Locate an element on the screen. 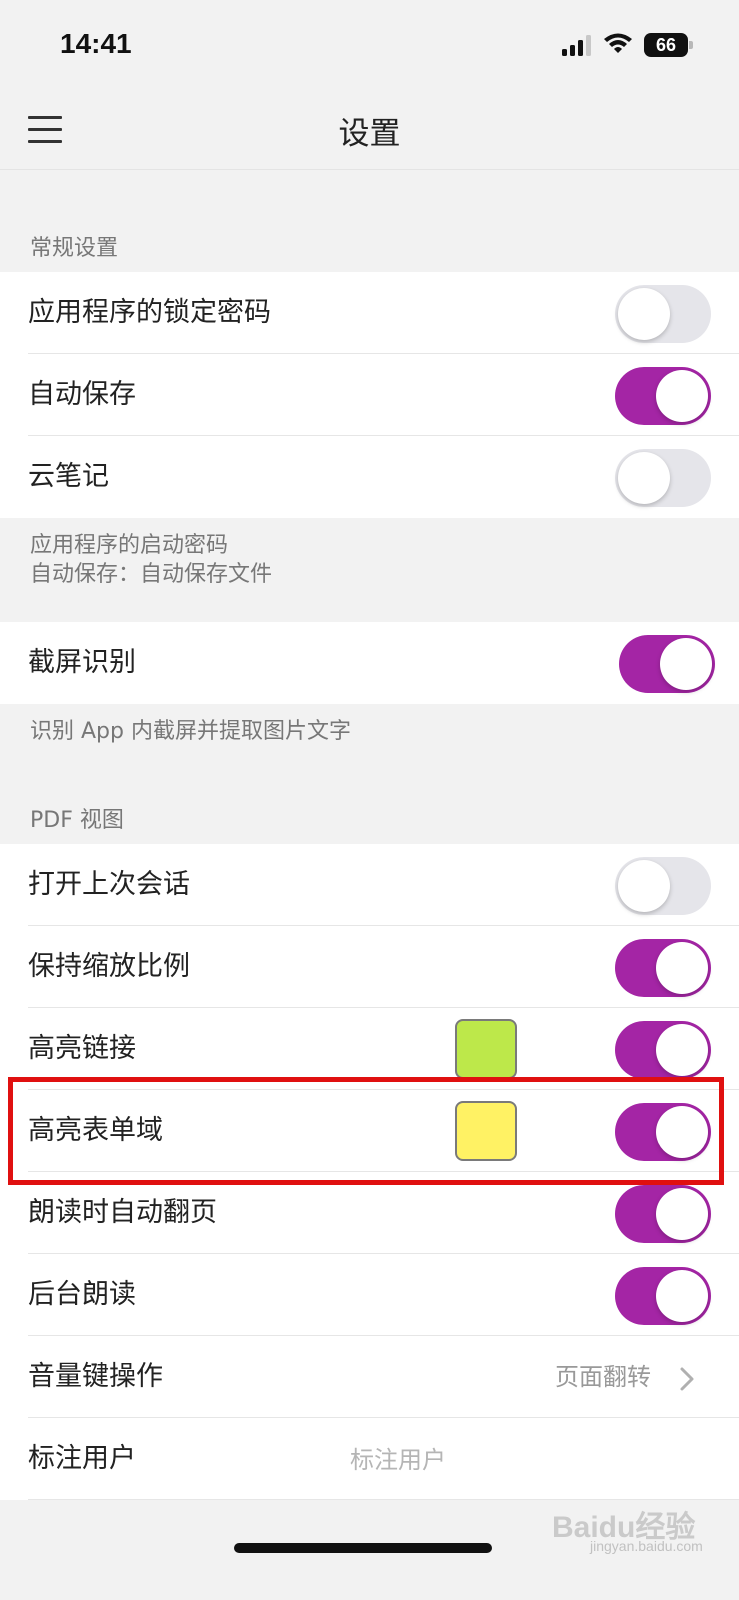 This screenshot has width=739, height=1600. setting-row-annotation-user: 标注用户 is located at coordinates (369, 1459).